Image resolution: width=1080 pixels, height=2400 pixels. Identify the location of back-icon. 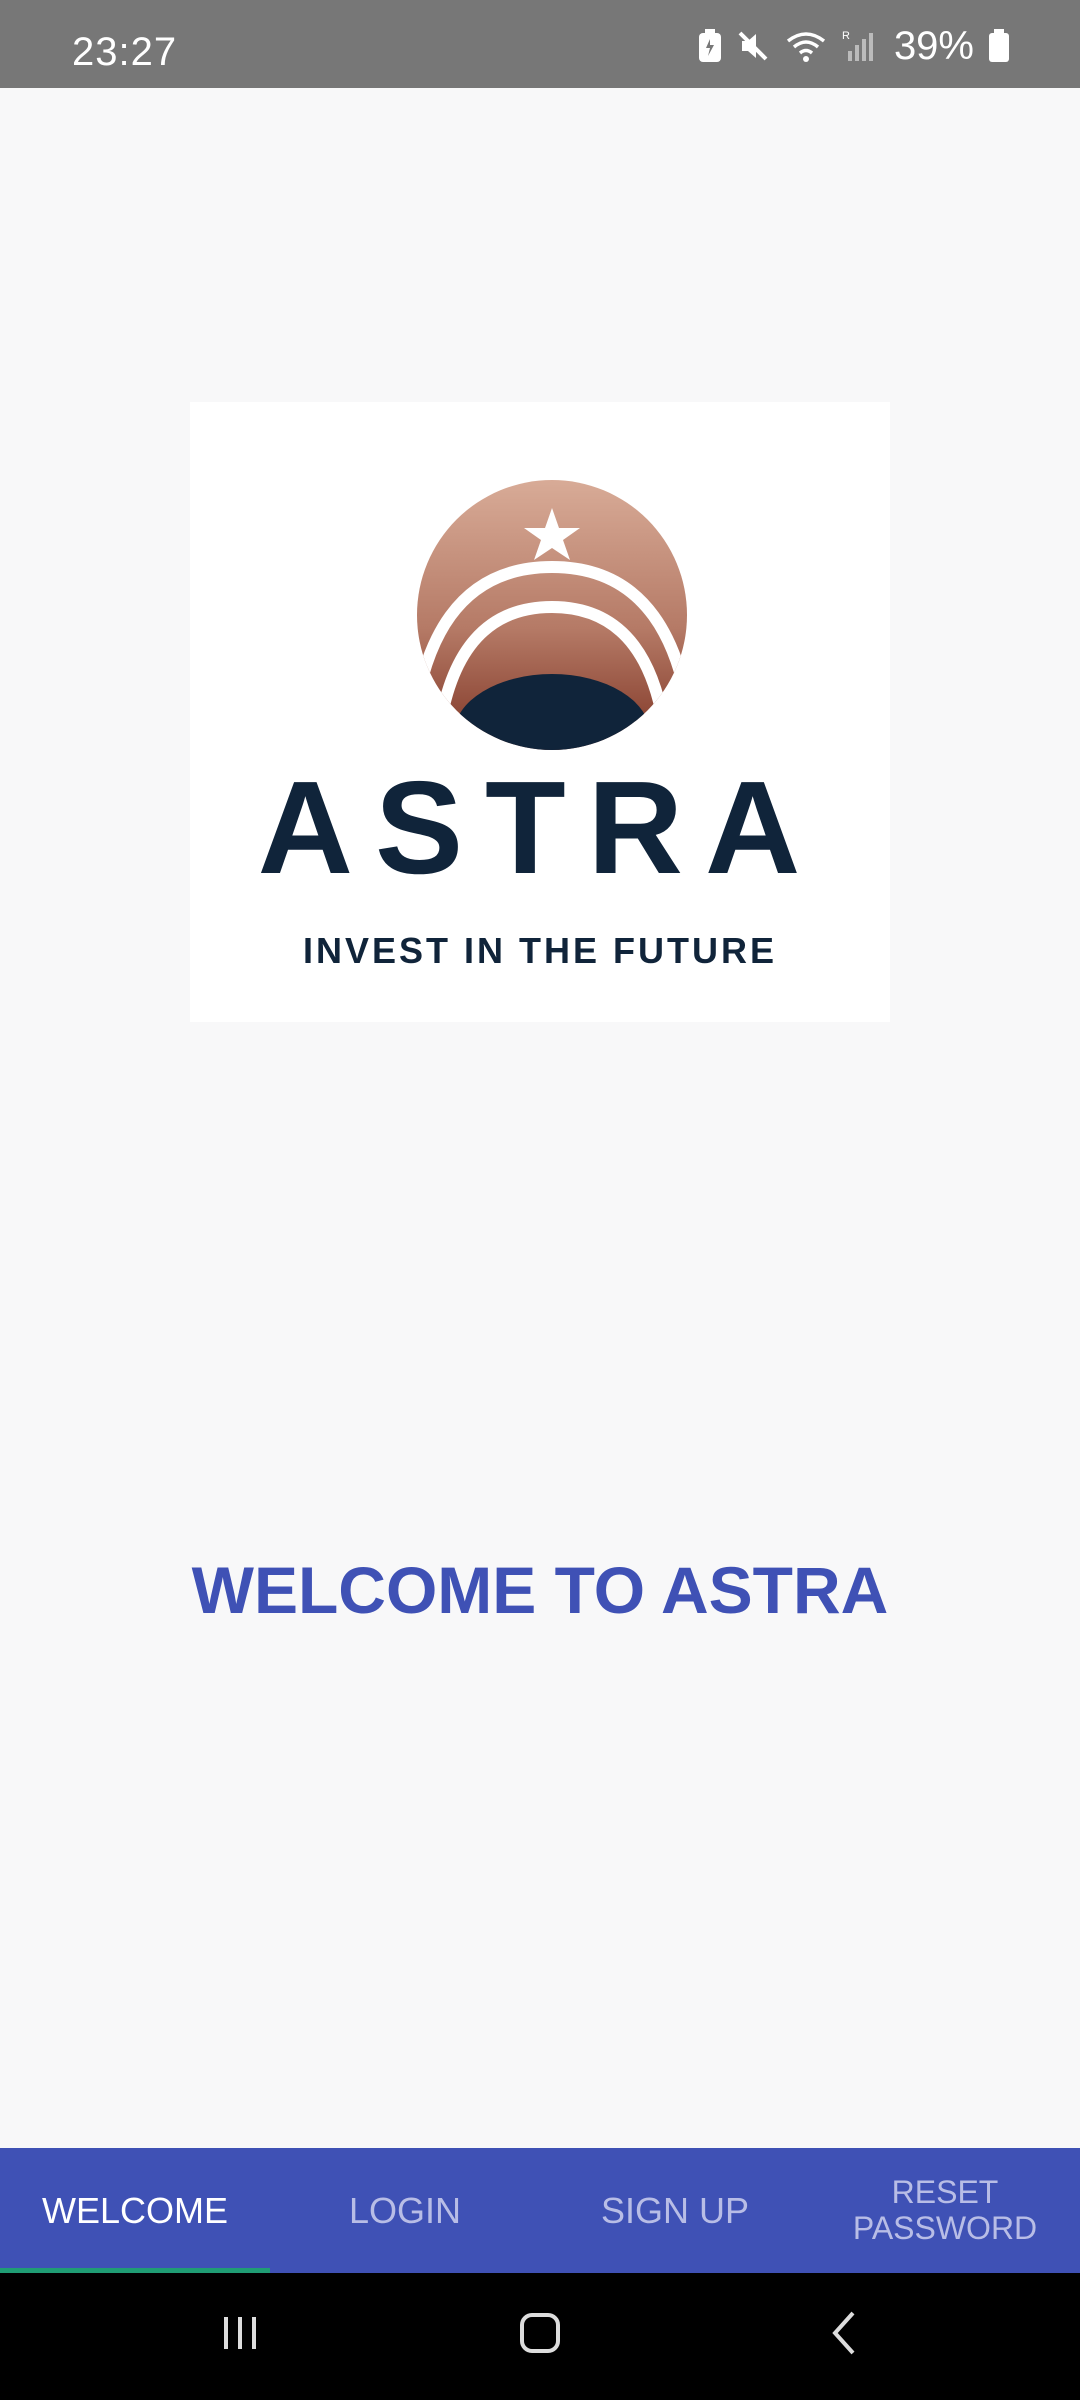
(845, 2335).